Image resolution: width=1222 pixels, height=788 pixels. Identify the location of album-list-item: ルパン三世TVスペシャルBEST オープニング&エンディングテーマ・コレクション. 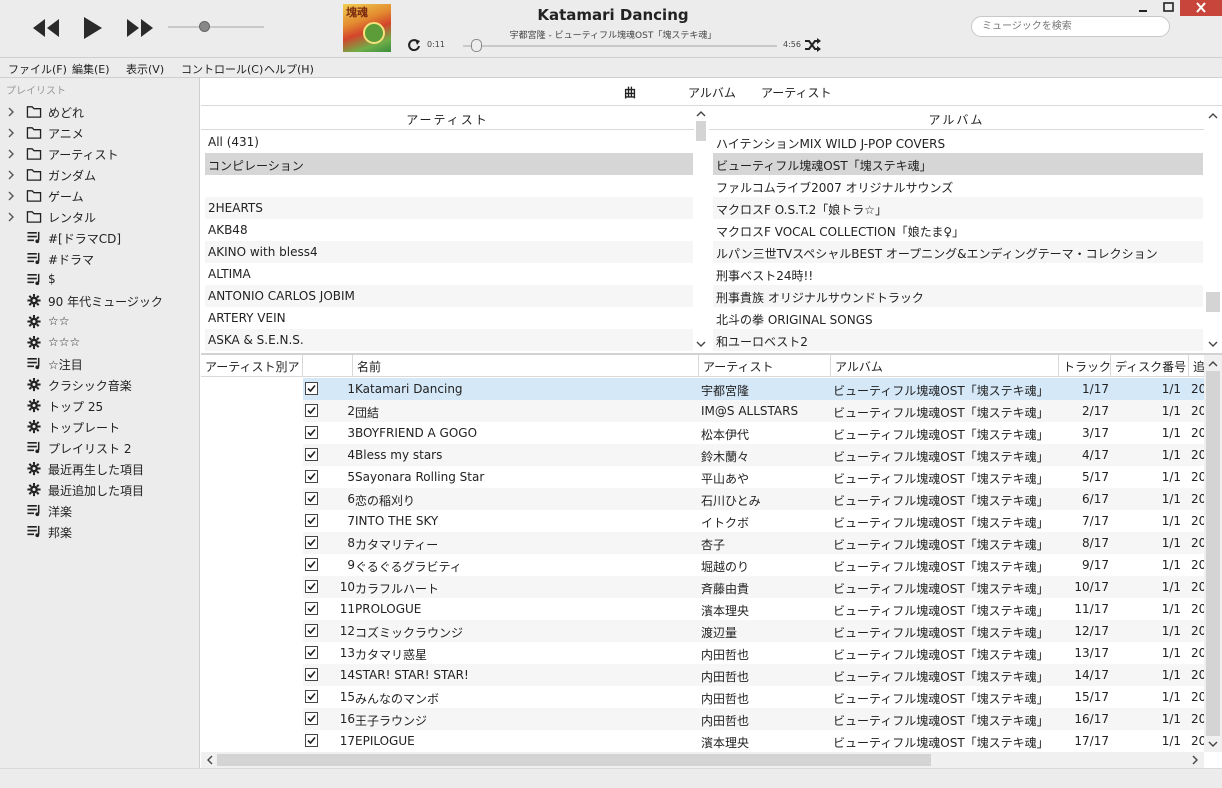
(958, 252).